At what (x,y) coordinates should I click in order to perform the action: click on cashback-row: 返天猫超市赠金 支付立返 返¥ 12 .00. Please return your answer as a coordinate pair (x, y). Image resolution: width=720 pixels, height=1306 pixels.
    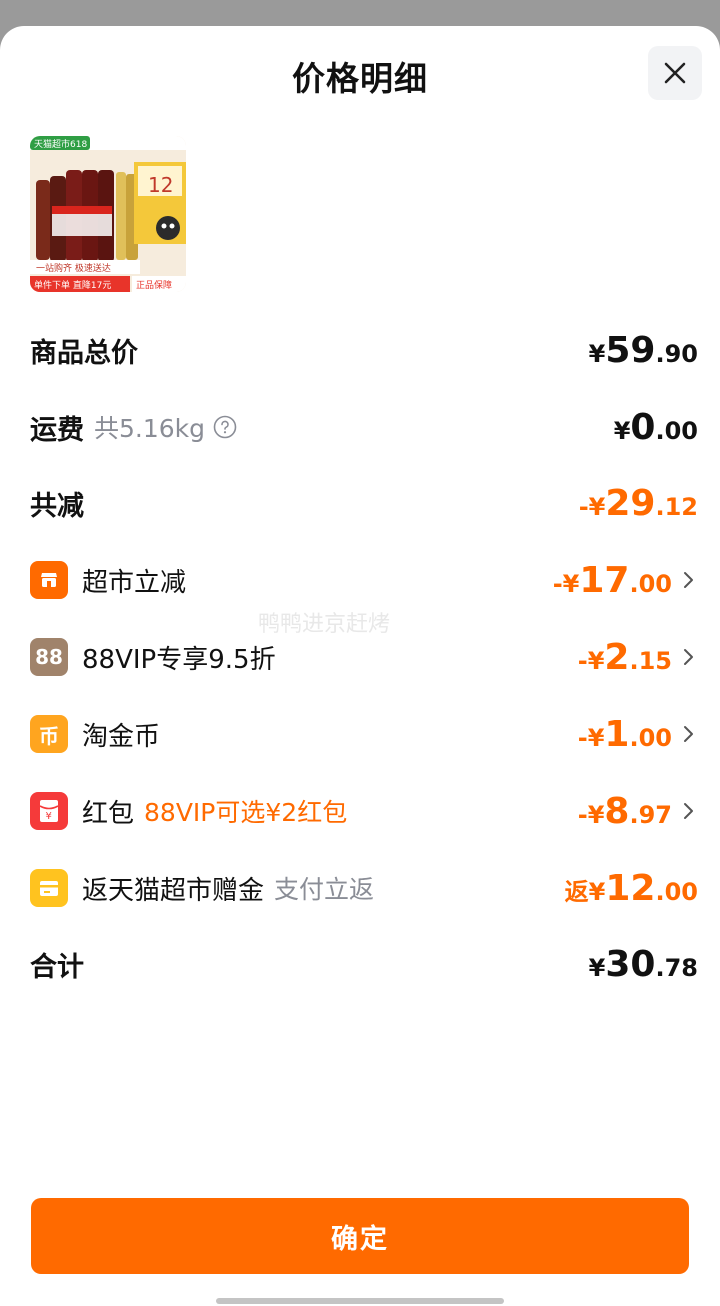
    Looking at the image, I should click on (364, 888).